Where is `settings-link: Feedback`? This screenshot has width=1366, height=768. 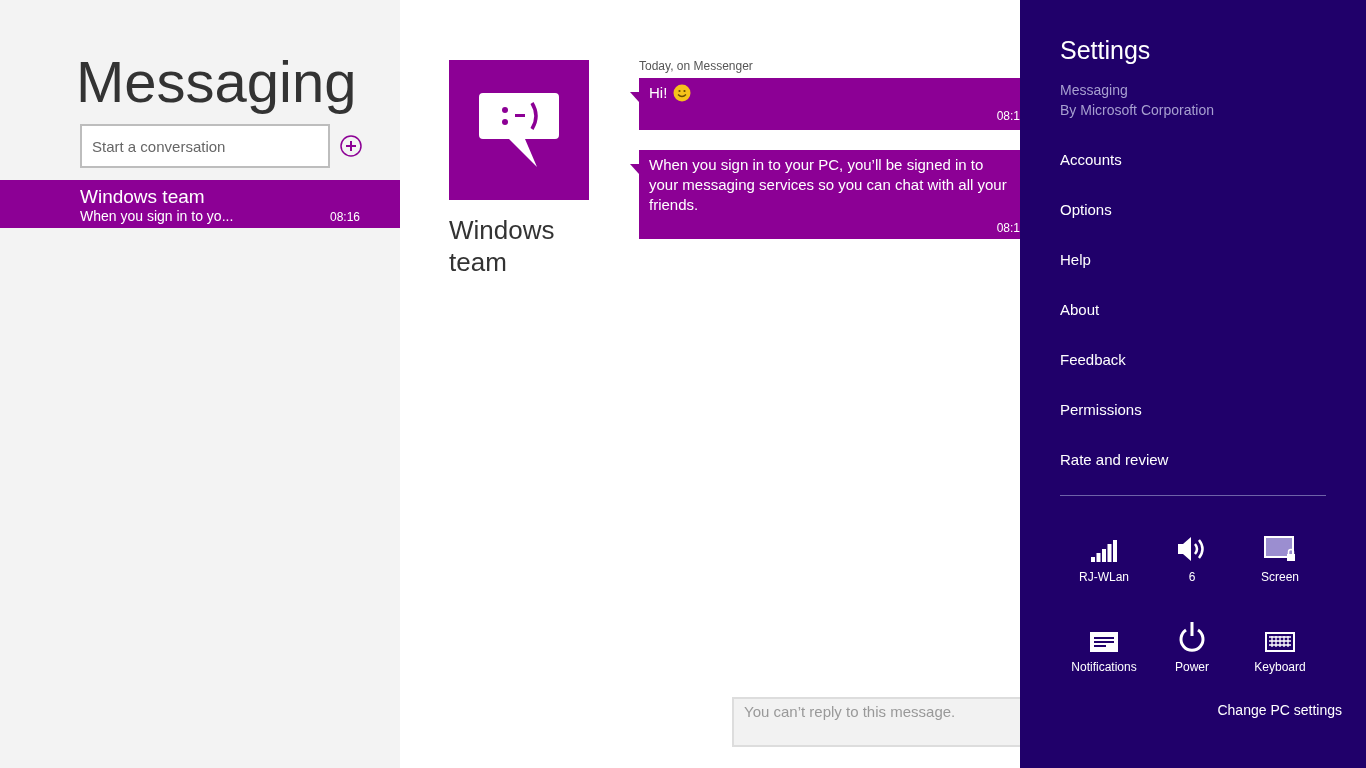 settings-link: Feedback is located at coordinates (1093, 360).